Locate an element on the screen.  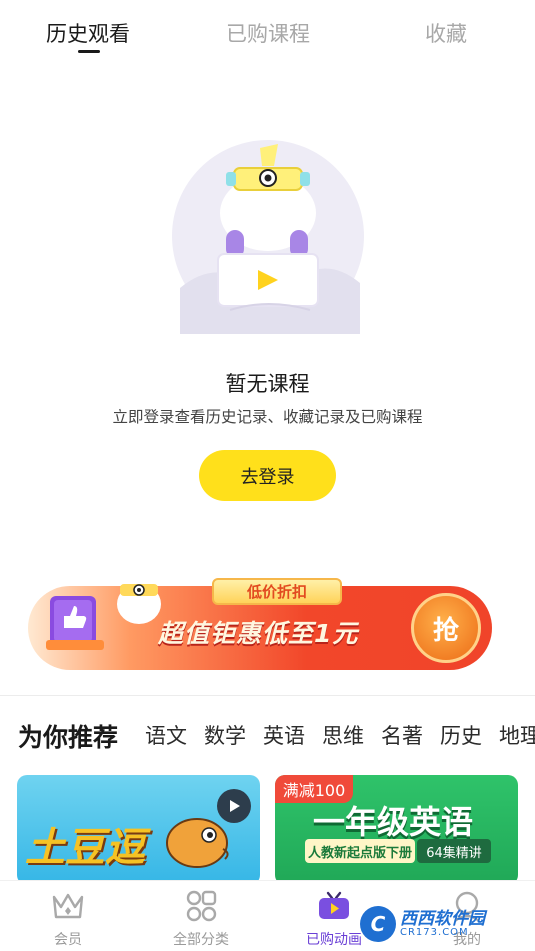
nav-member-label: 会员 is located at coordinates (68, 940).